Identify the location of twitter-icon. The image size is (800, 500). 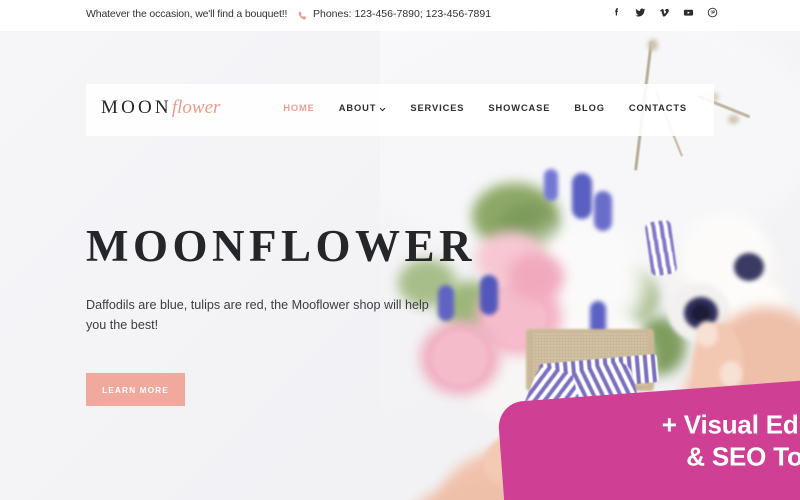
(640, 12).